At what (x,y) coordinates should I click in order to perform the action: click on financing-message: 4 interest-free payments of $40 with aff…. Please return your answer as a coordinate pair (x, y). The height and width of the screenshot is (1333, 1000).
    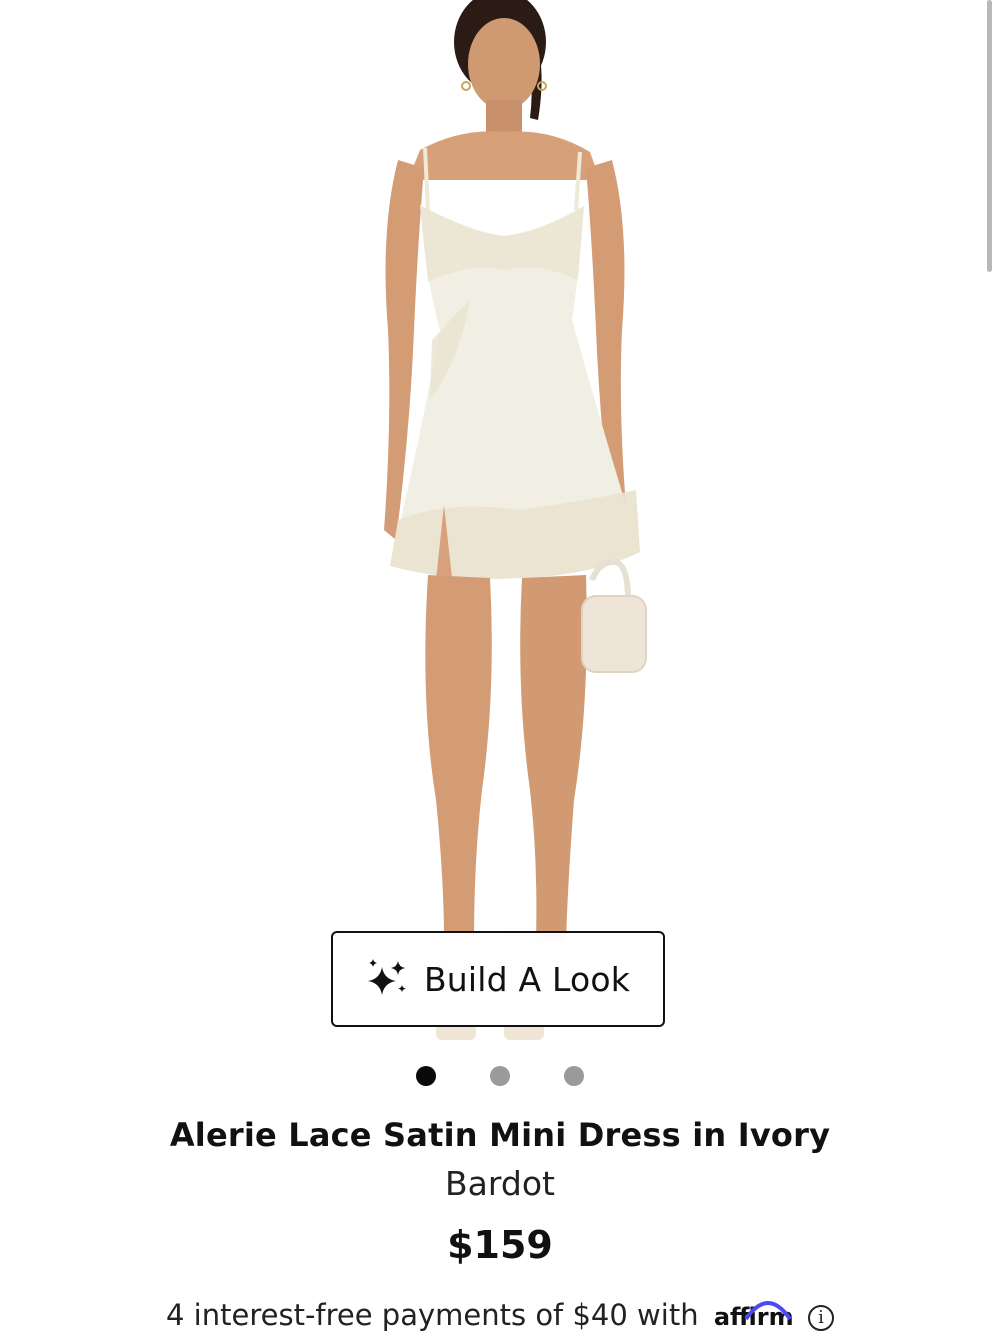
    Looking at the image, I should click on (500, 1315).